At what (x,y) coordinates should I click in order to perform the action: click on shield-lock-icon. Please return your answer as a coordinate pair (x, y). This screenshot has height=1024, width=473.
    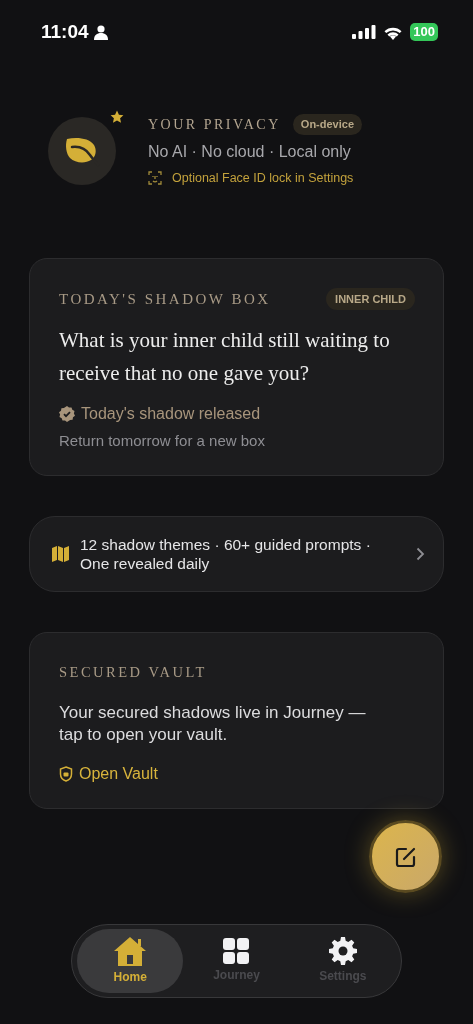
    Looking at the image, I should click on (66, 773).